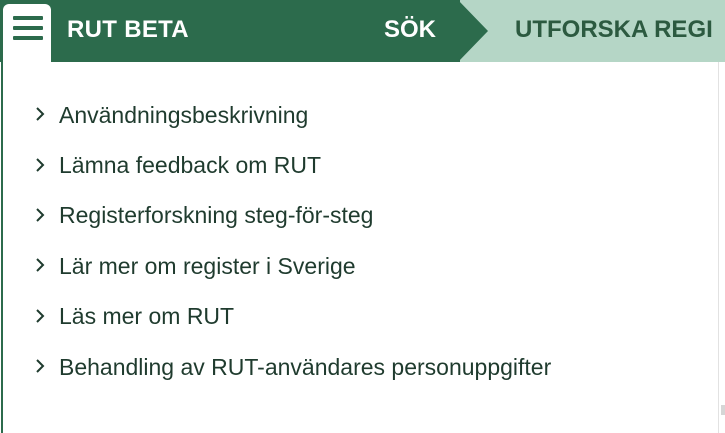 This screenshot has height=433, width=725. What do you see at coordinates (614, 30) in the screenshot?
I see `nav-tab-utforska: UTFORSKA REGI` at bounding box center [614, 30].